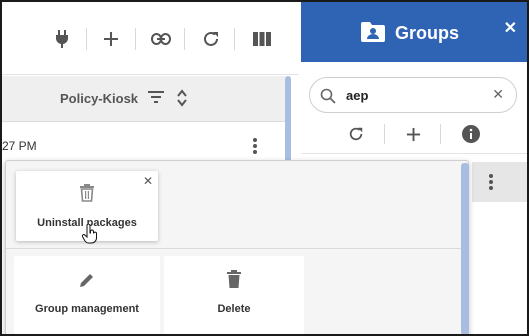 This screenshot has width=529, height=336. What do you see at coordinates (373, 34) in the screenshot?
I see `folder-user-icon` at bounding box center [373, 34].